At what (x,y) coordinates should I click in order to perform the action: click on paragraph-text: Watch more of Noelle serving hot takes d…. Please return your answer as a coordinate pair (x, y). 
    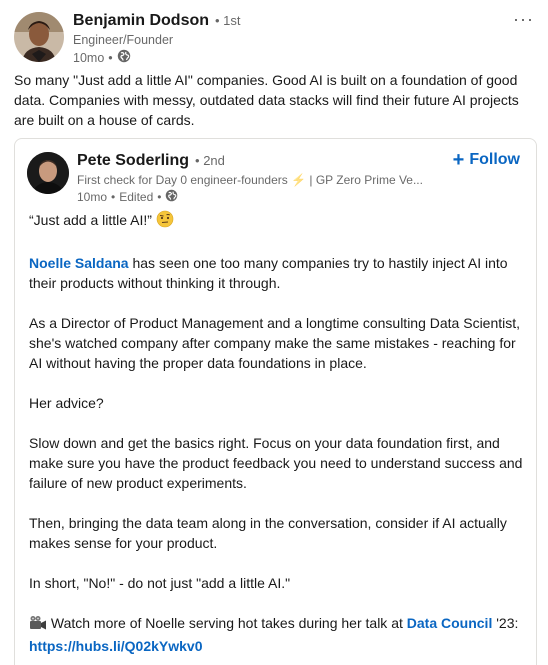
    Looking at the image, I should click on (227, 623).